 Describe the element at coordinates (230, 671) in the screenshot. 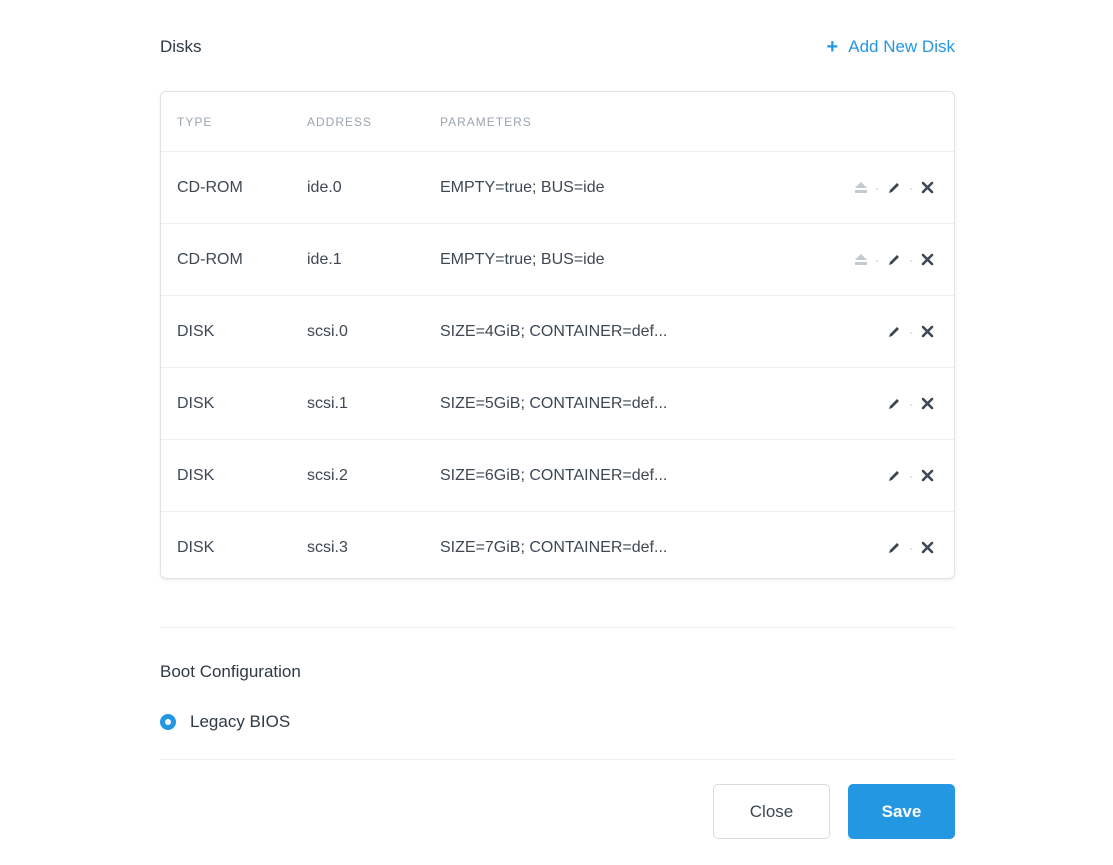

I see `boot-configuration-title: Boot Configuration` at that location.